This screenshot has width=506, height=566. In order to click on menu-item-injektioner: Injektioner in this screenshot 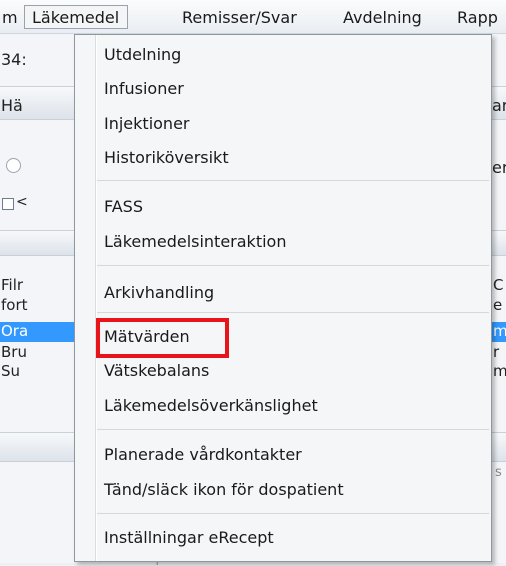, I will do `click(146, 123)`.